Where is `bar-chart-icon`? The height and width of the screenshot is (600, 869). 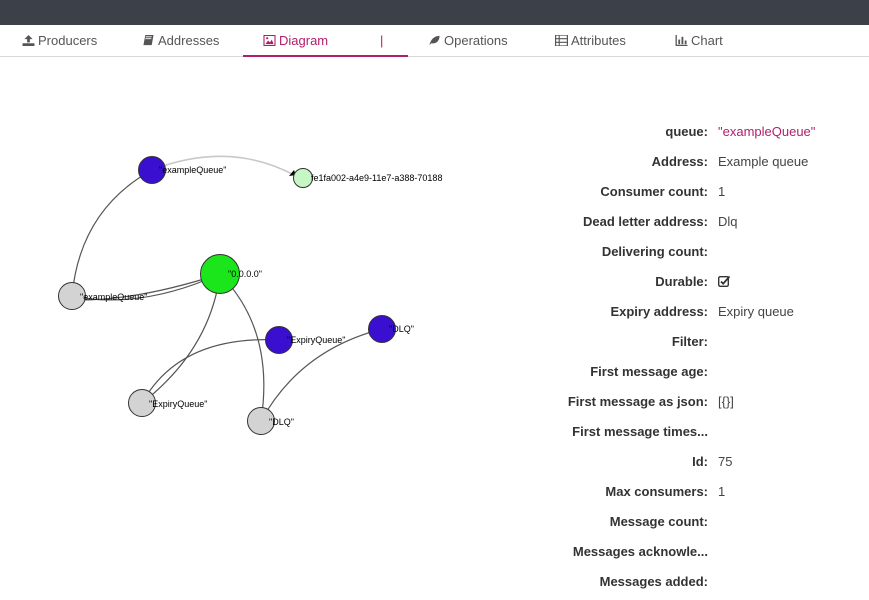
bar-chart-icon is located at coordinates (681, 40).